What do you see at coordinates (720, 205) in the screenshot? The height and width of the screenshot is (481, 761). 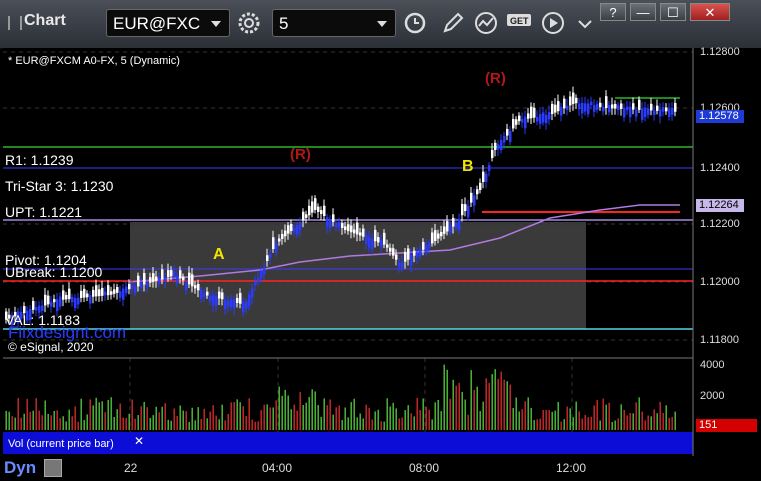 I see `avg-price-box: 1.12264` at bounding box center [720, 205].